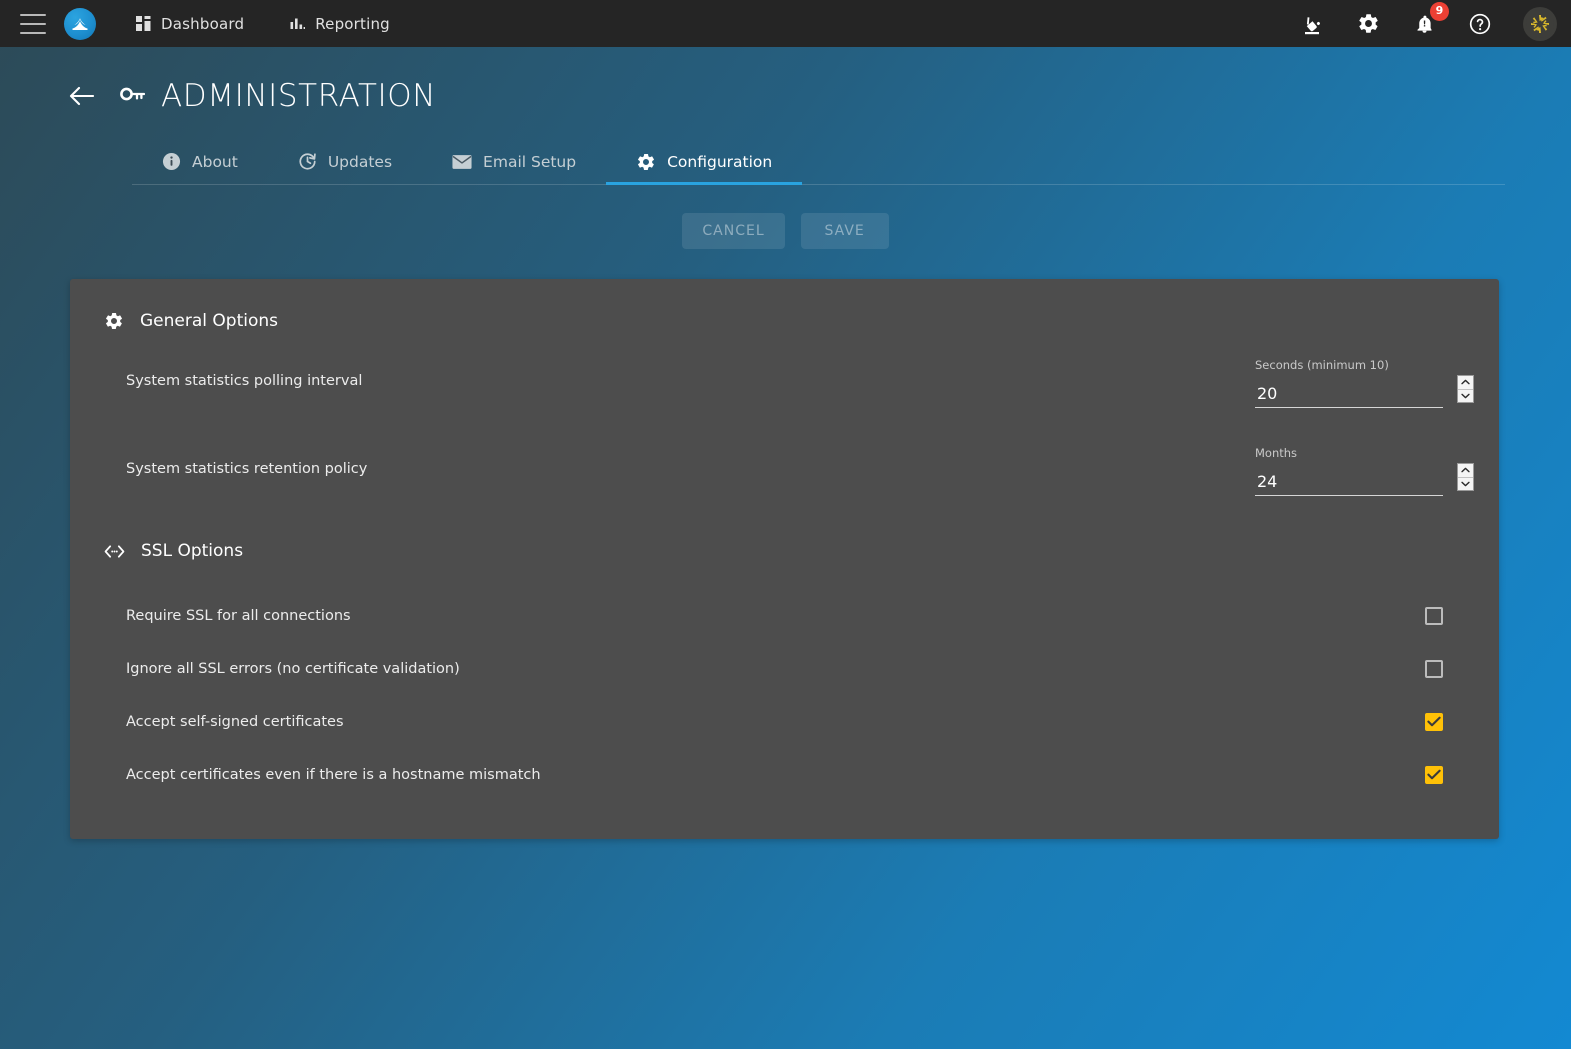 The height and width of the screenshot is (1049, 1571). Describe the element at coordinates (244, 381) in the screenshot. I see `row-label-polling-interval: System statistics polling interval` at that location.